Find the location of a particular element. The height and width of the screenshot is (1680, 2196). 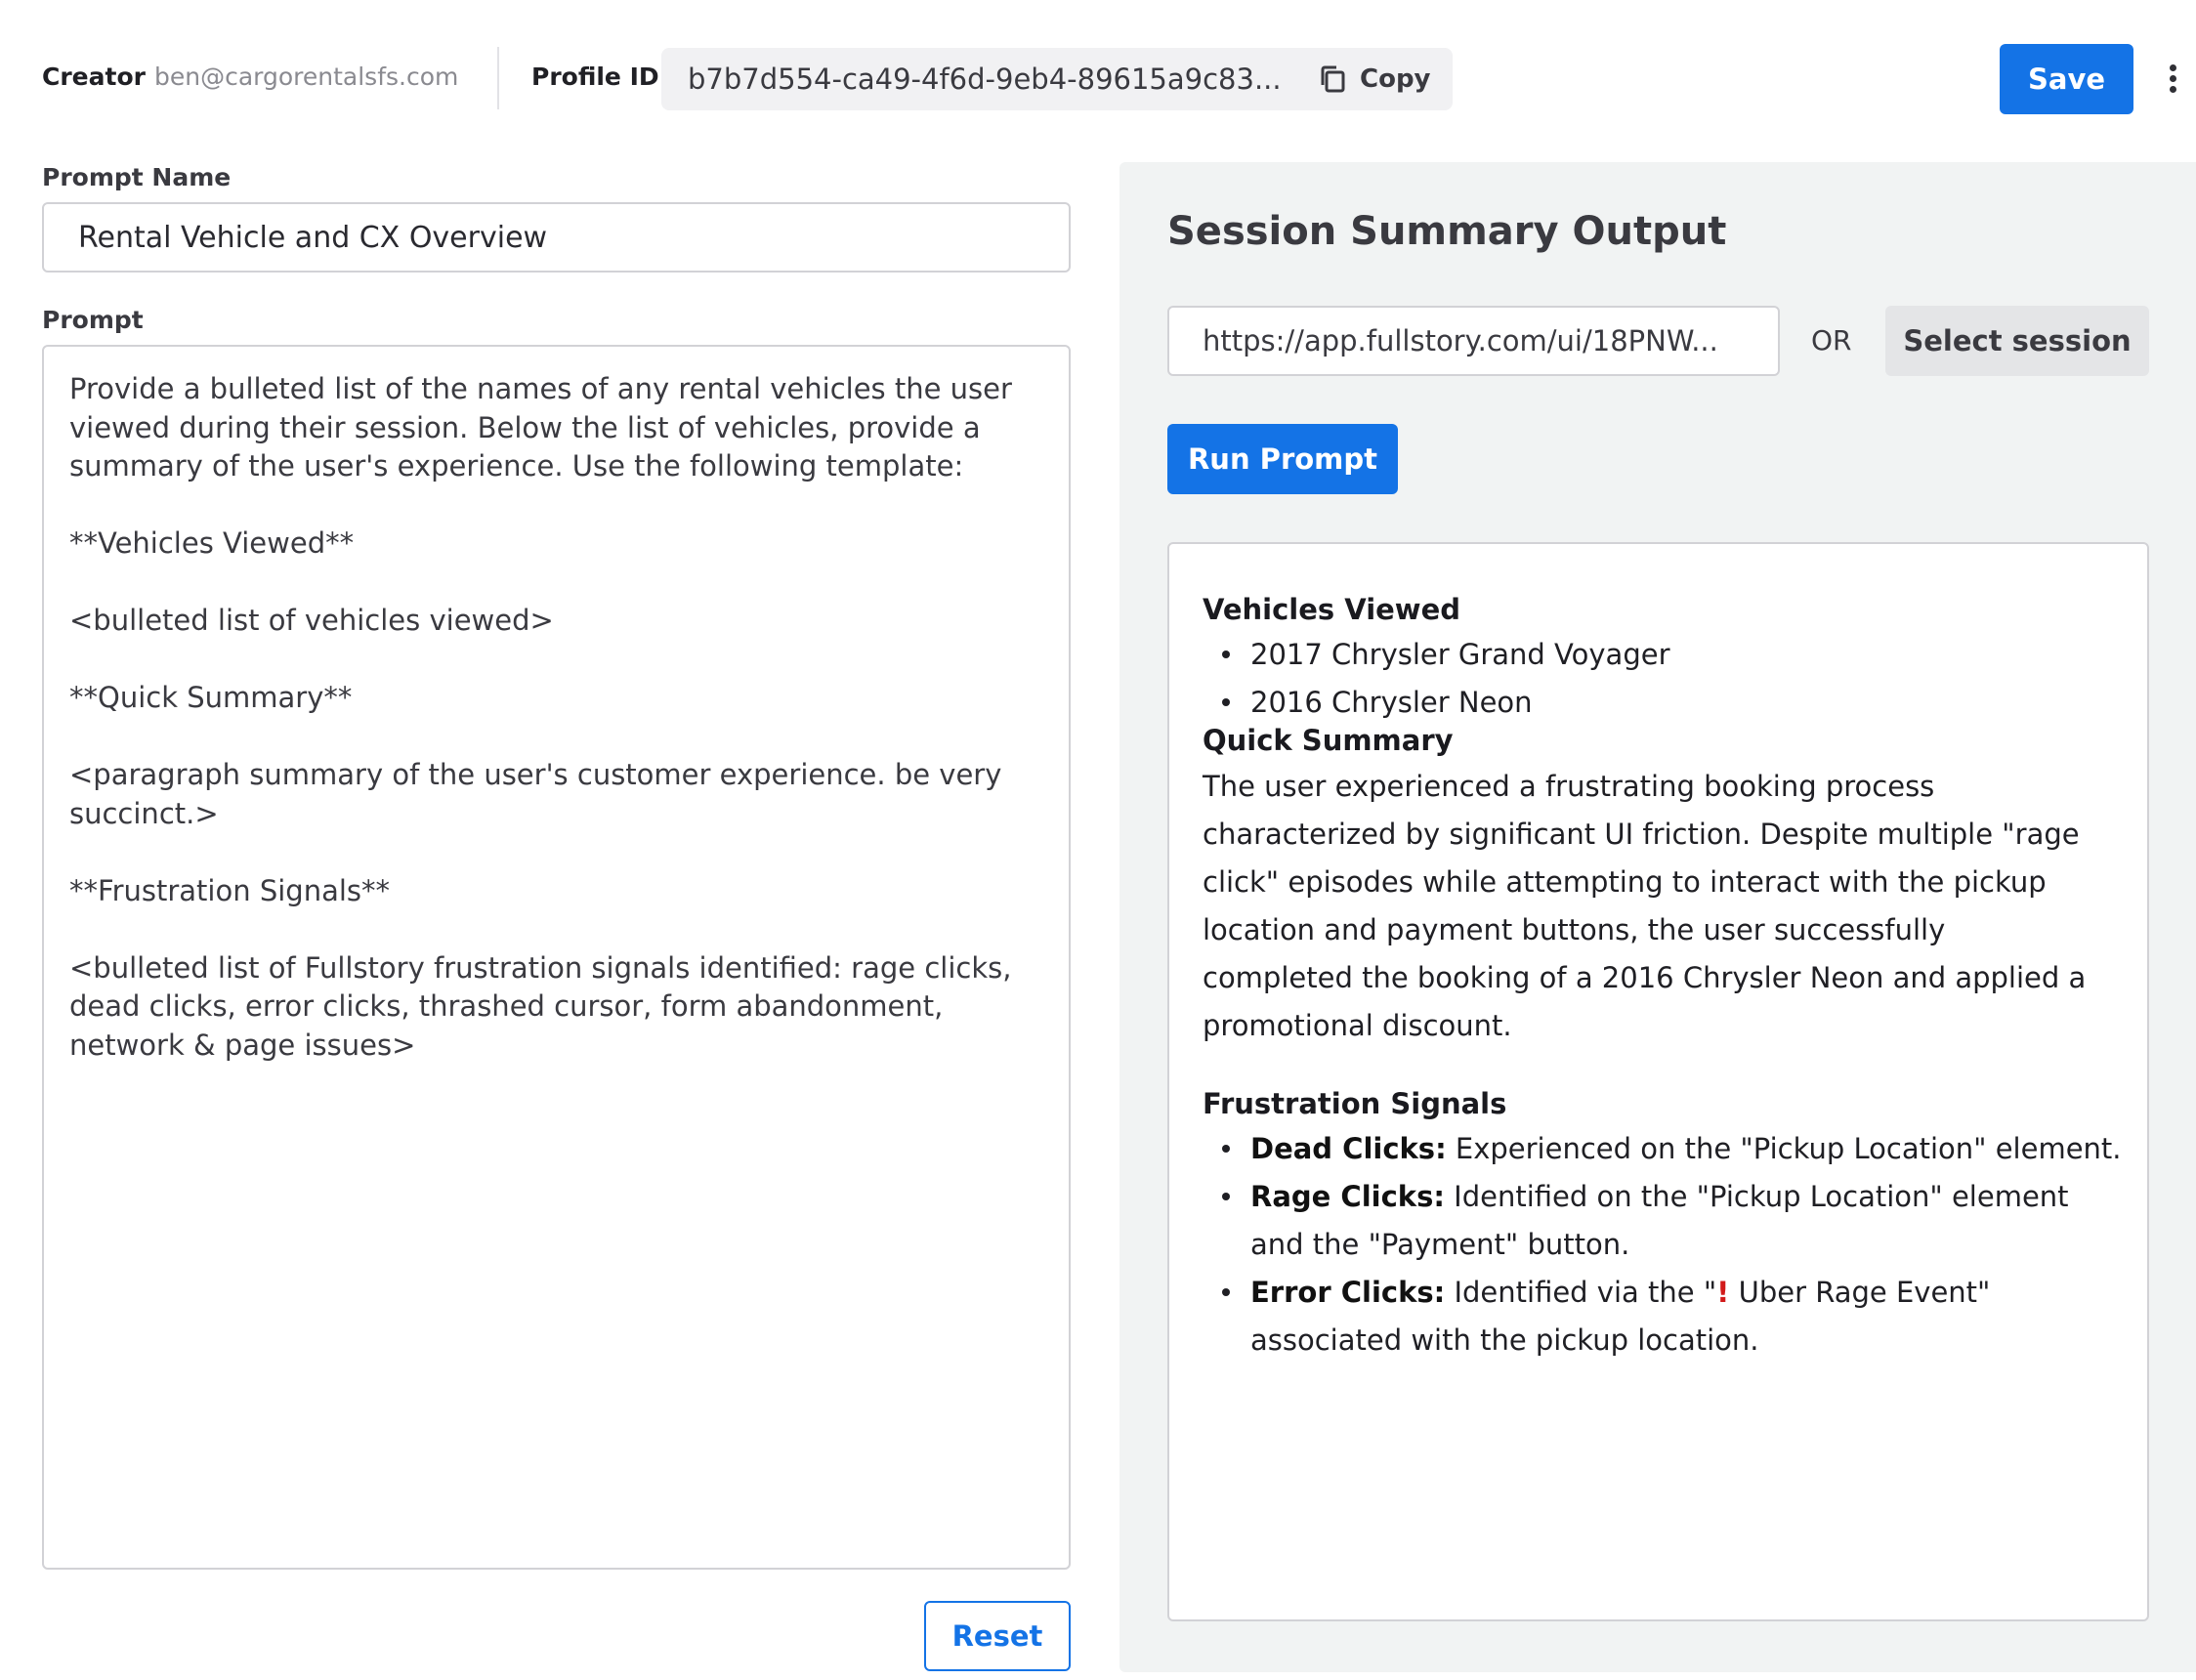

copy-button: Copy is located at coordinates (1385, 79).